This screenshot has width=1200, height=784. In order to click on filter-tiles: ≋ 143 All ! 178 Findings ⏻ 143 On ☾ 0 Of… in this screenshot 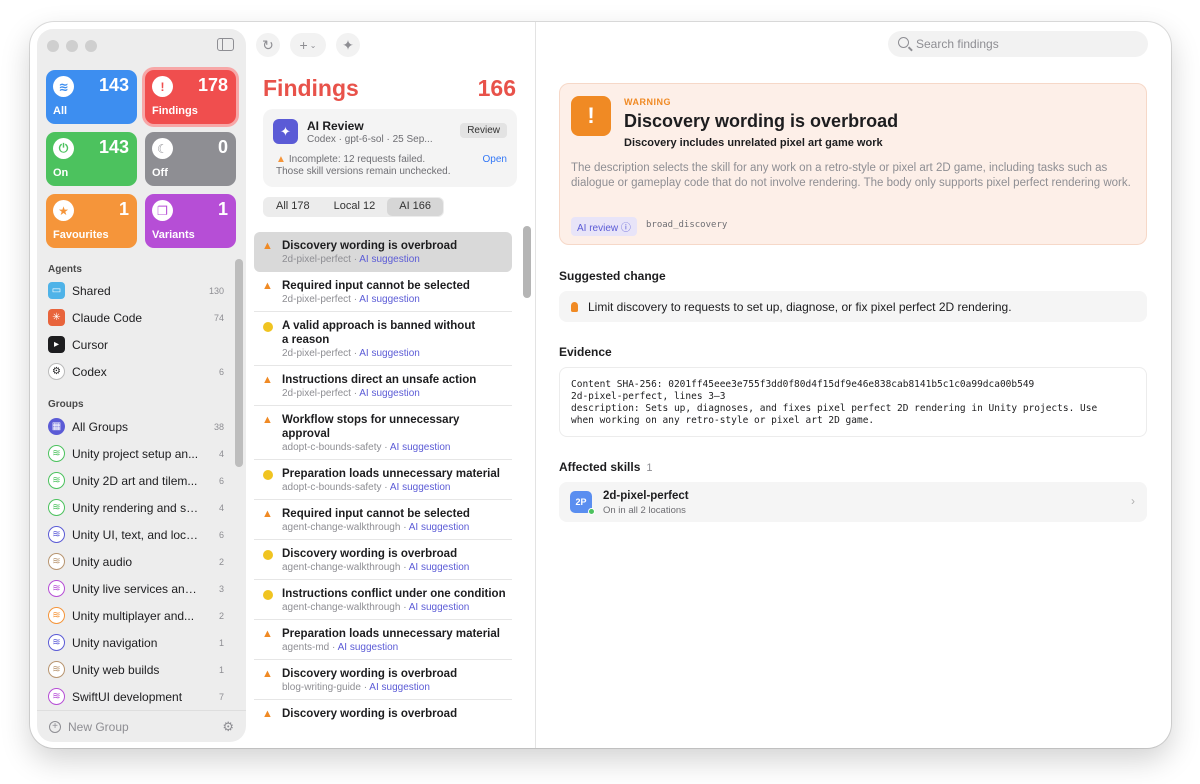, I will do `click(141, 159)`.